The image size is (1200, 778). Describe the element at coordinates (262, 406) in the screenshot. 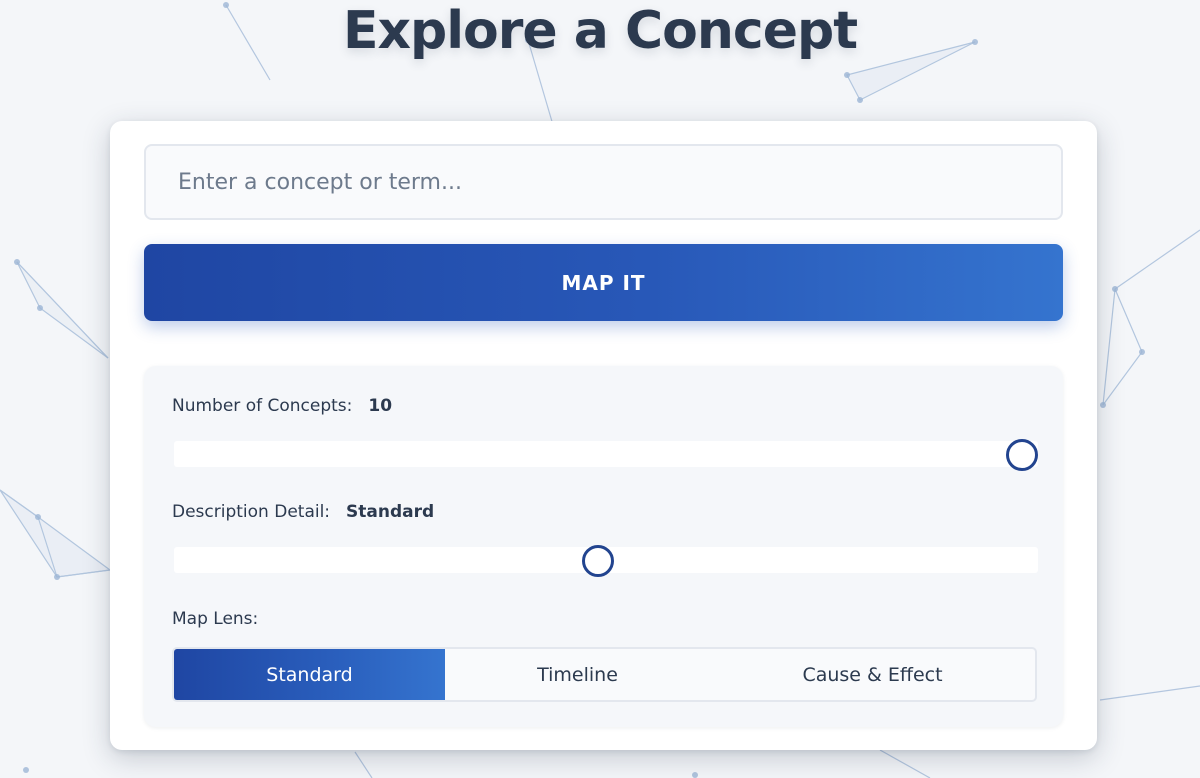

I see `concepts-count-label: Number of Concepts:` at that location.